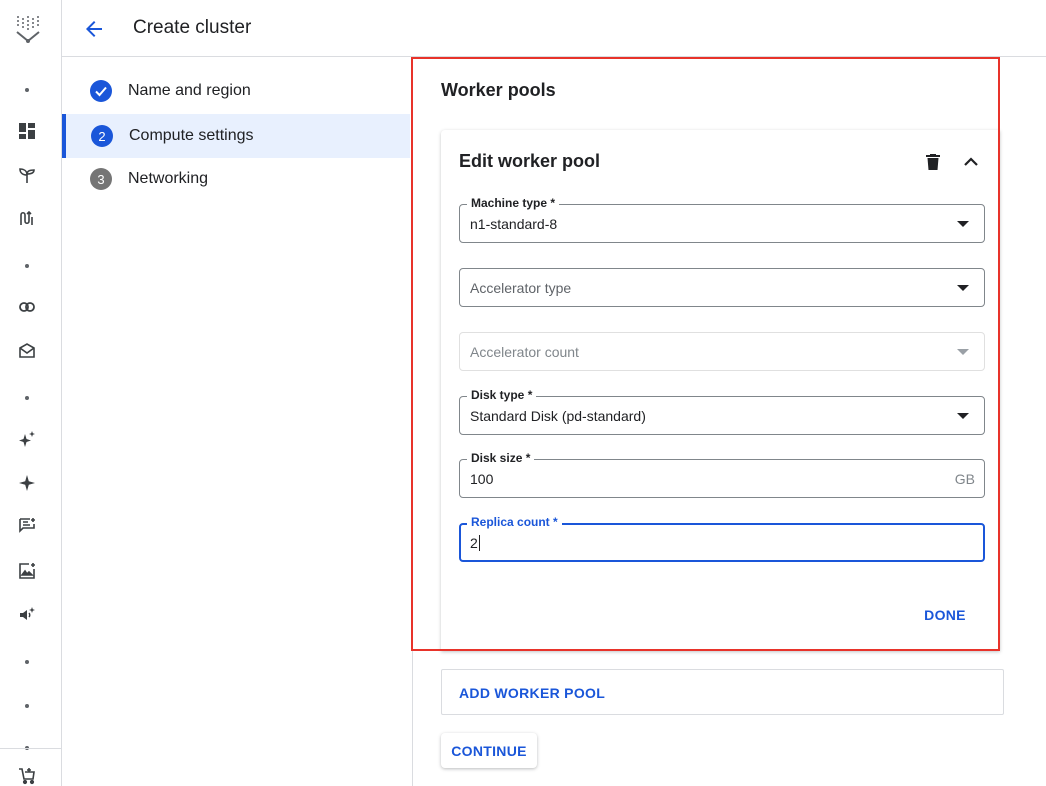 The width and height of the screenshot is (1046, 786). I want to click on rail-divider, so click(31, 748).